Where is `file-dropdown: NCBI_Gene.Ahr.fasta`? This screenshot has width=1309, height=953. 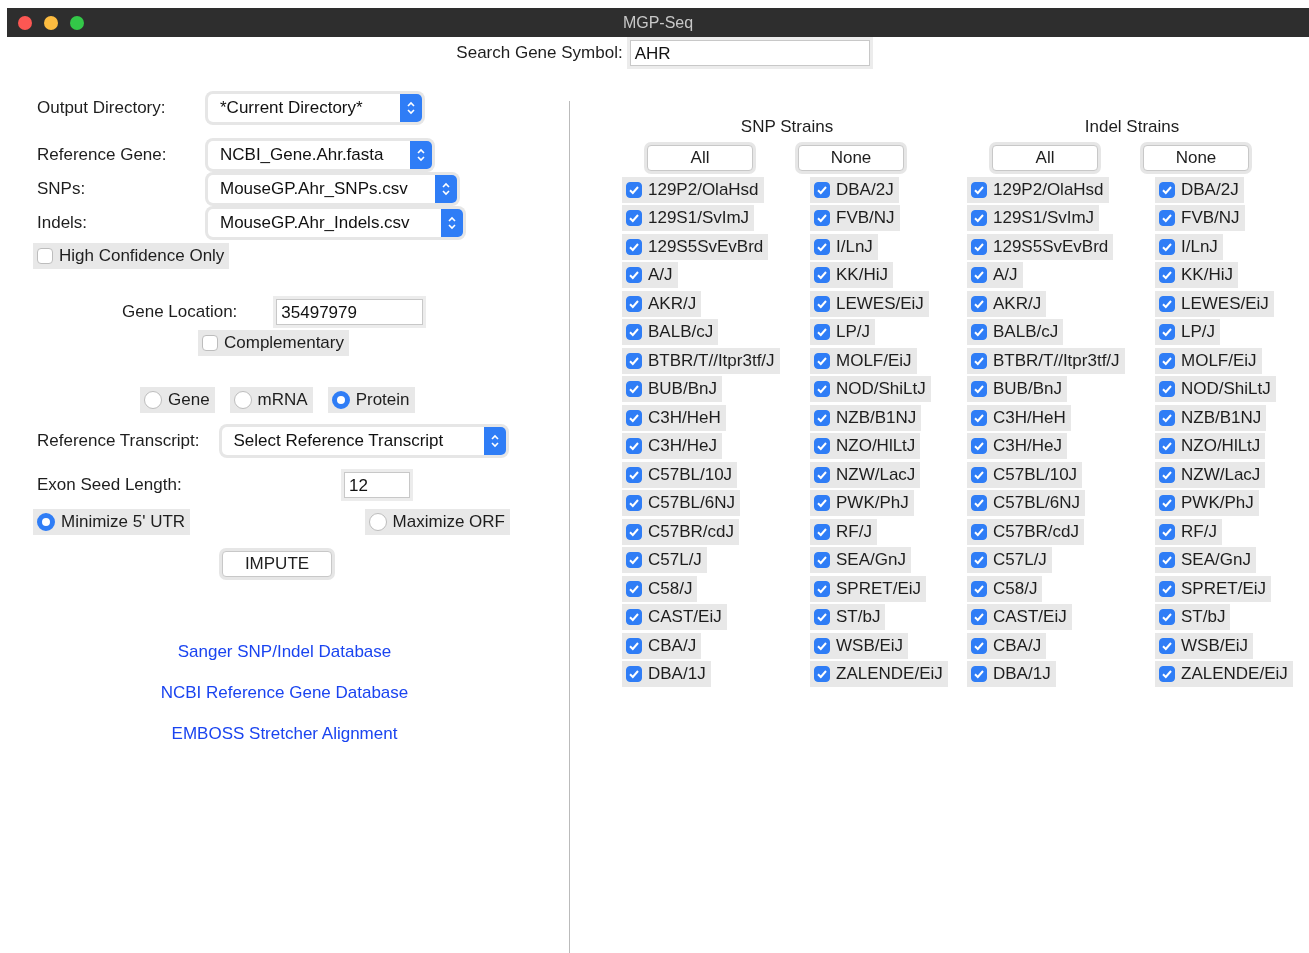
file-dropdown: NCBI_Gene.Ahr.fasta is located at coordinates (320, 155).